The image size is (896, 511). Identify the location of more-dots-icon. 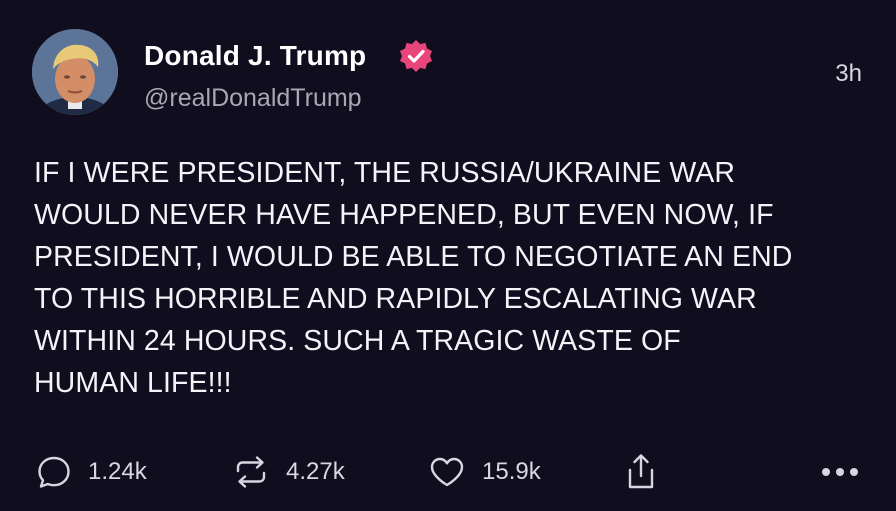
(840, 472).